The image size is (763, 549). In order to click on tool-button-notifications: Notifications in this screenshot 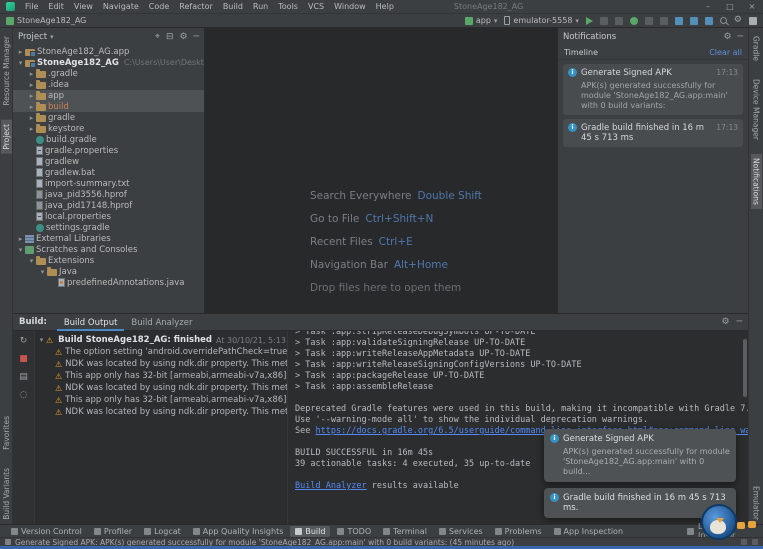, I will do `click(756, 181)`.